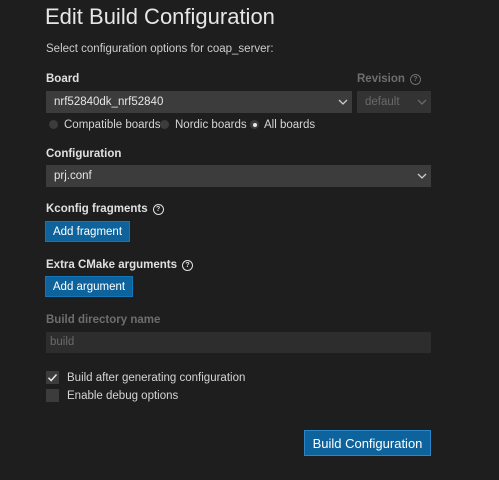  I want to click on board-select: nrf52840dk_nrf52840, so click(199, 102).